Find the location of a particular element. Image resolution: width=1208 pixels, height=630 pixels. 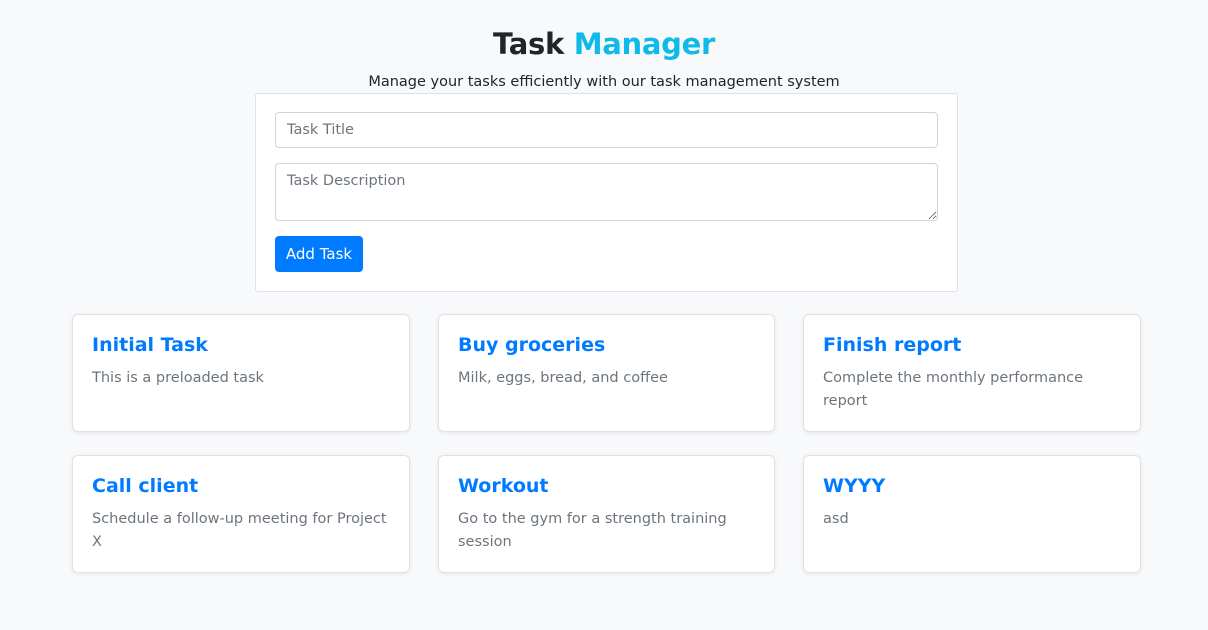

page-title-accent: Manager is located at coordinates (644, 44).